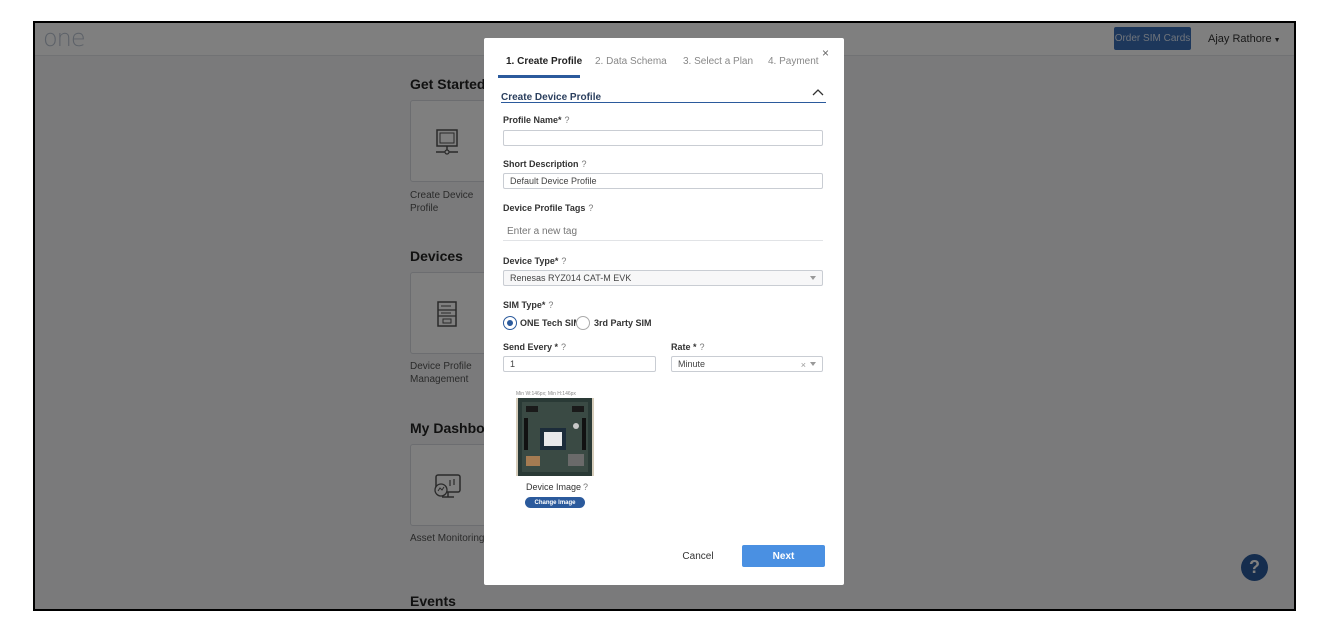  Describe the element at coordinates (579, 364) in the screenshot. I see `send-every-input: 1` at that location.